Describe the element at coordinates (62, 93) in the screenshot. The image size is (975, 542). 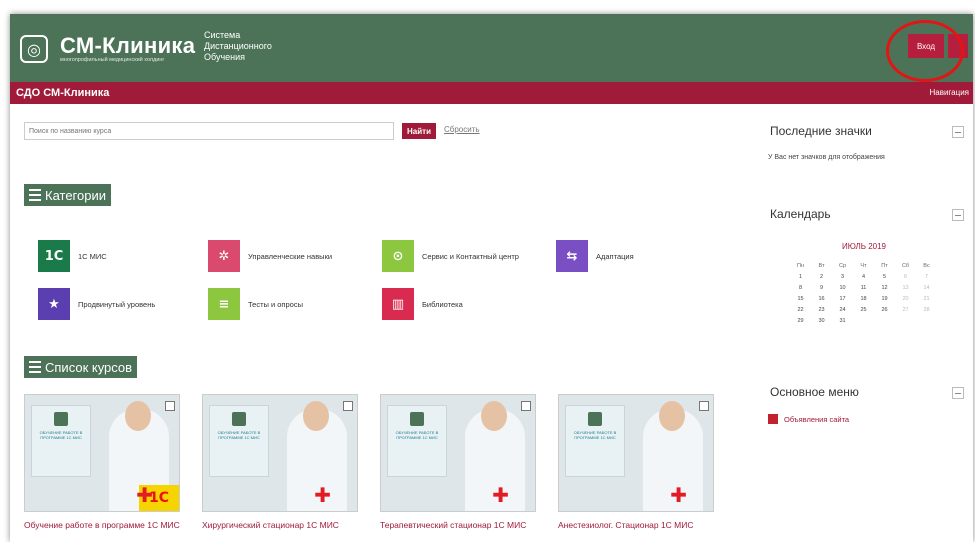
I see `site-name-link: СДО СМ-Клиника` at that location.